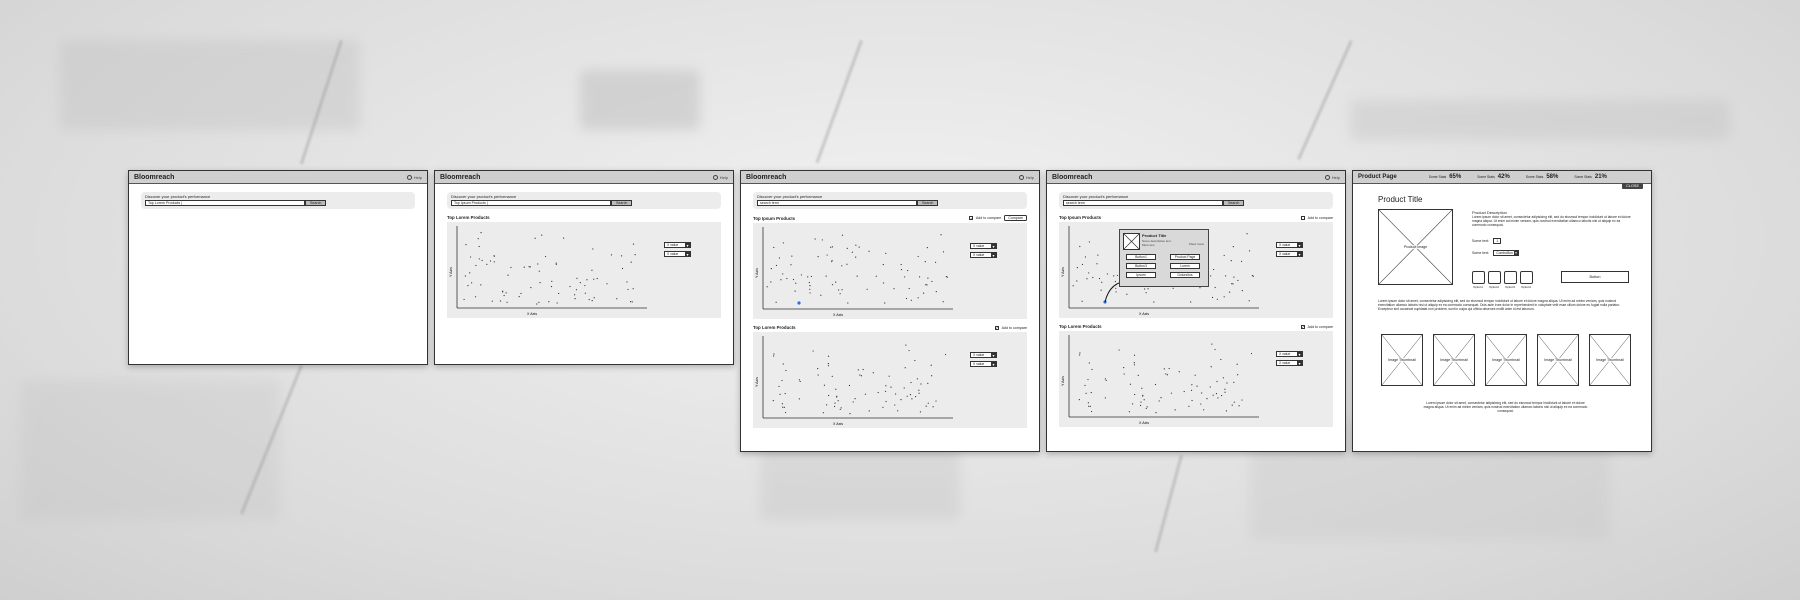  What do you see at coordinates (1415, 247) in the screenshot?
I see `product-image: Product Image` at bounding box center [1415, 247].